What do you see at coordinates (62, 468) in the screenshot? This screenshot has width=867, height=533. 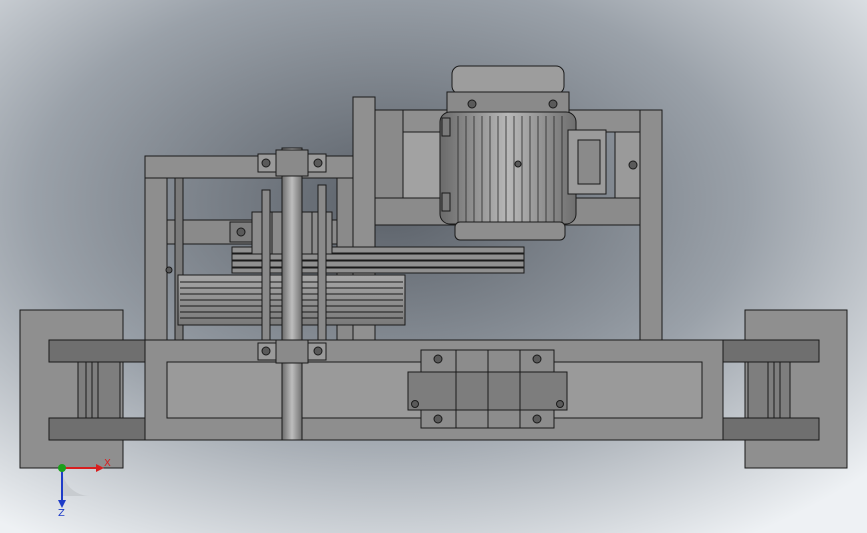 I see `y-axis-dot` at bounding box center [62, 468].